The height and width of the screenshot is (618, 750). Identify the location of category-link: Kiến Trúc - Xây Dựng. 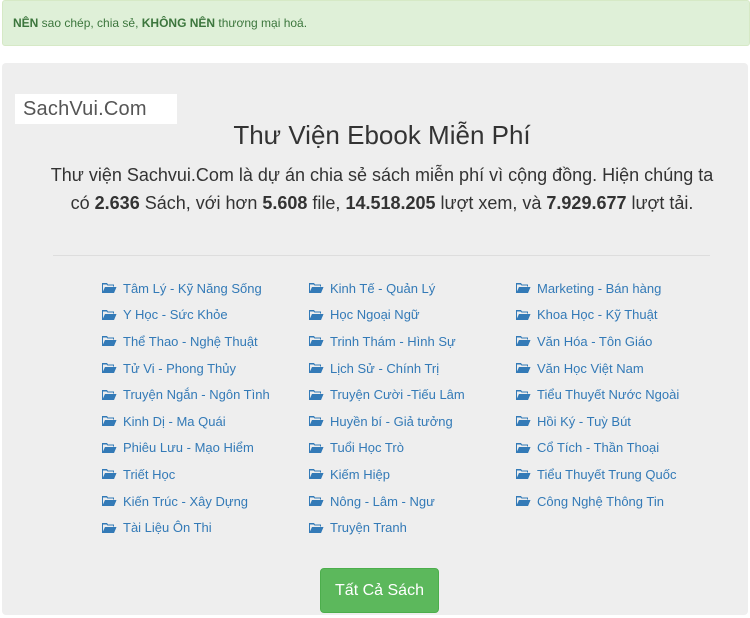
(185, 501).